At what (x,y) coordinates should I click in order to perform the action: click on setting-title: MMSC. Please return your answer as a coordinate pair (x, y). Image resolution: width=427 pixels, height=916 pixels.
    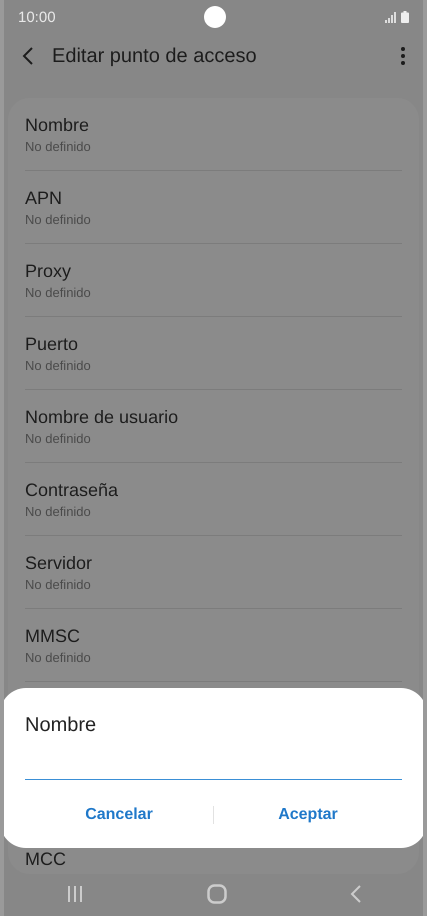
    Looking at the image, I should click on (52, 636).